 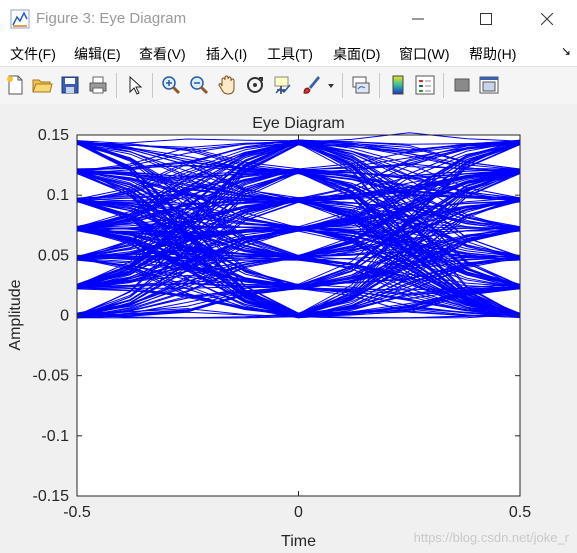 What do you see at coordinates (298, 512) in the screenshot?
I see `x-tick-label: 0` at bounding box center [298, 512].